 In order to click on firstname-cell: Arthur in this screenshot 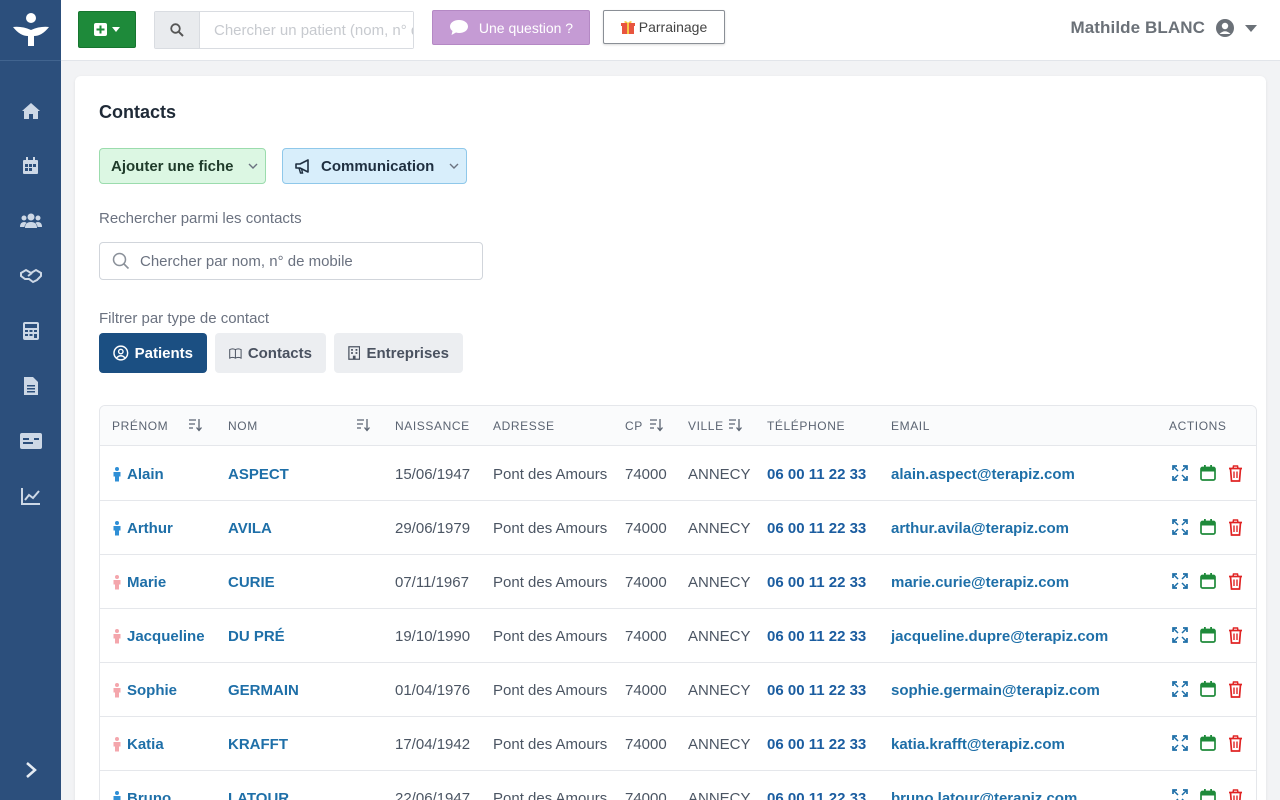, I will do `click(142, 528)`.